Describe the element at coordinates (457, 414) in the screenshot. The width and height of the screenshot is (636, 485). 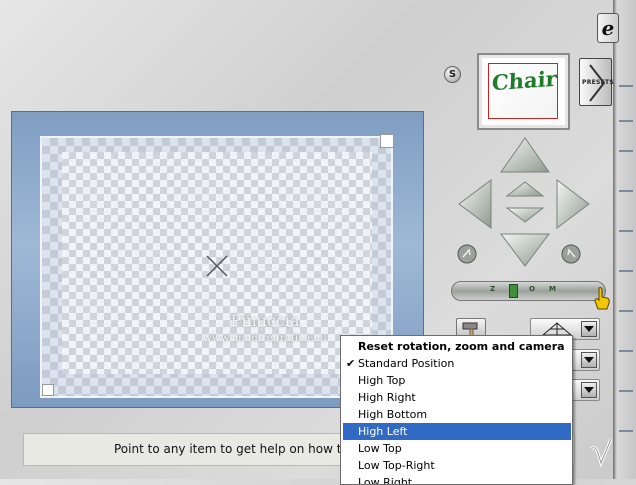
I see `menu-item-high-bottom: High Bottom` at that location.